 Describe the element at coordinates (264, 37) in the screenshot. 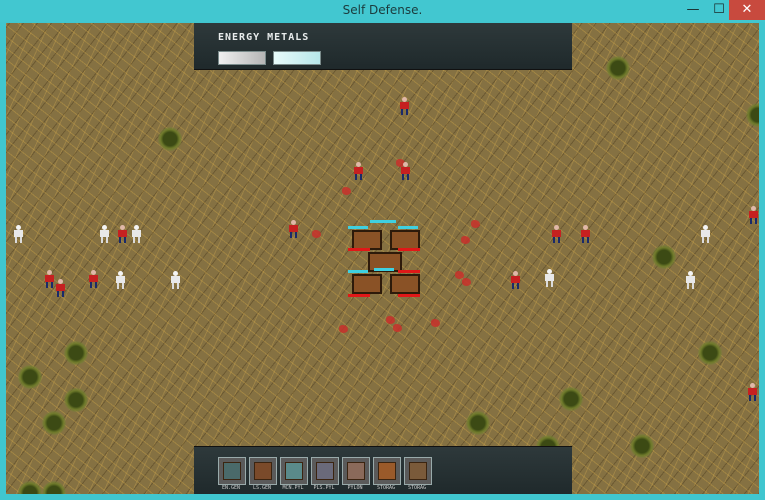

I see `resource-labels: ENERGY METALS` at that location.